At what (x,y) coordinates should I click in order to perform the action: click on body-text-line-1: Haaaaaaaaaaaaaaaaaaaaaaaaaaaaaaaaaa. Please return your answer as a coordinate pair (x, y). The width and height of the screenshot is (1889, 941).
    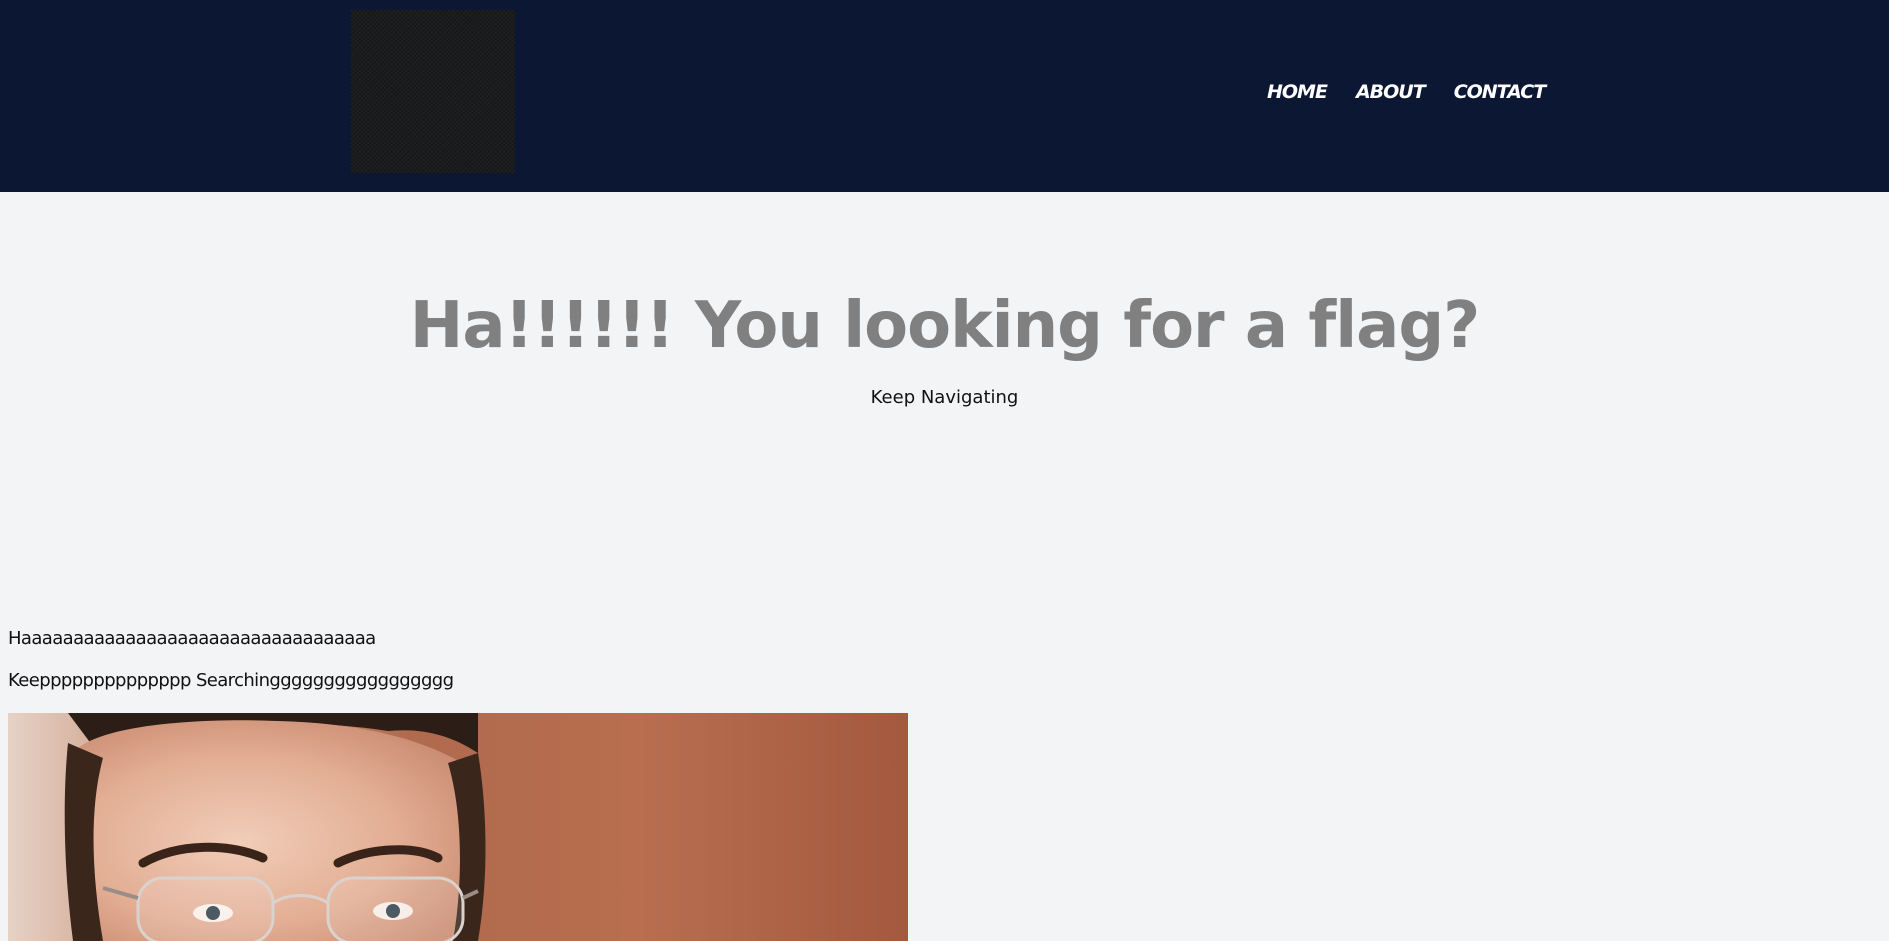
    Looking at the image, I should click on (192, 638).